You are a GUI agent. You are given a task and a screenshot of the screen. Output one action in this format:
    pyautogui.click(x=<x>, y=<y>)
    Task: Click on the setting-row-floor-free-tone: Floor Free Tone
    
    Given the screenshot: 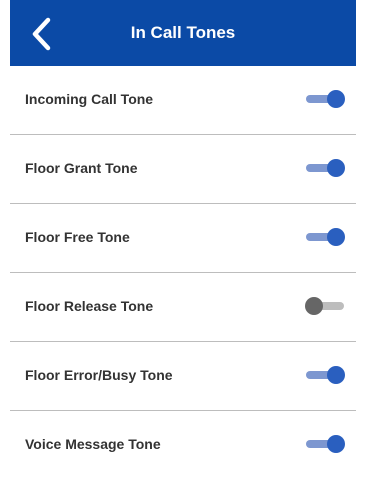 What is the action you would take?
    pyautogui.click(x=183, y=238)
    